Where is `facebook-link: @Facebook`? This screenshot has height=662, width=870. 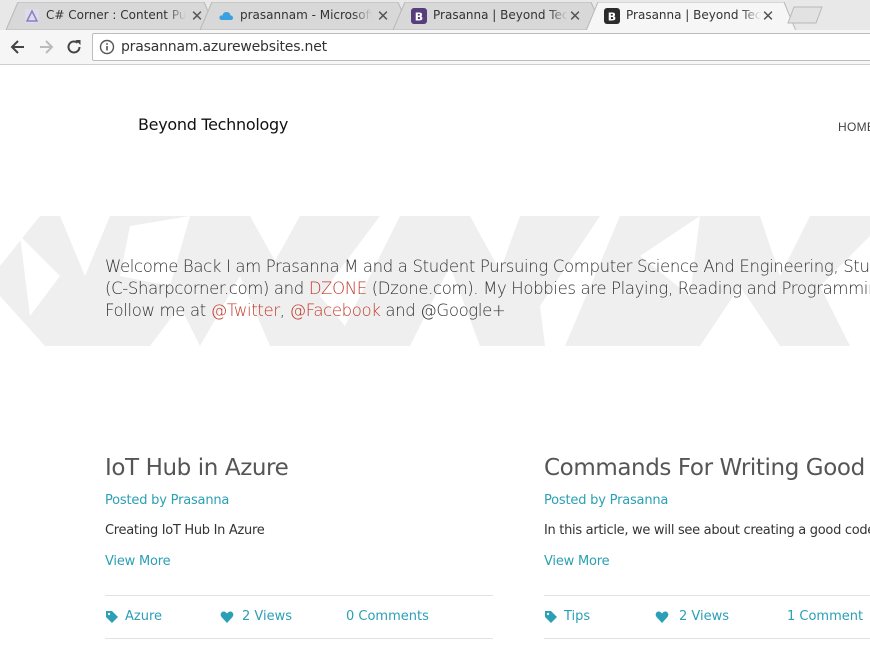
facebook-link: @Facebook is located at coordinates (335, 310).